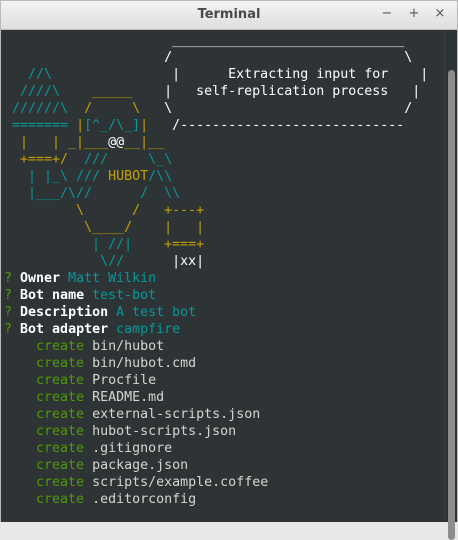 Image resolution: width=458 pixels, height=540 pixels. I want to click on created-file: .gitignore, so click(132, 448).